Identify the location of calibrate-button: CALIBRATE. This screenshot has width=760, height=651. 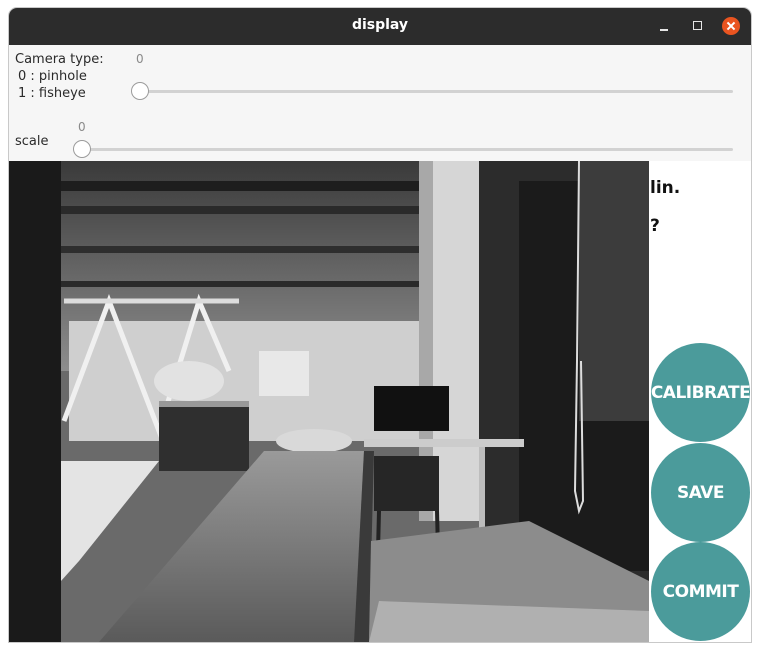
(701, 392).